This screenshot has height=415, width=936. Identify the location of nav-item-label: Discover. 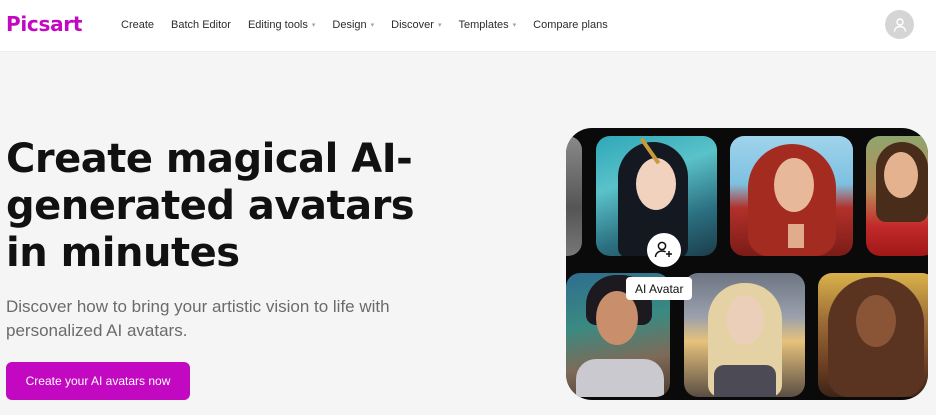
(412, 25).